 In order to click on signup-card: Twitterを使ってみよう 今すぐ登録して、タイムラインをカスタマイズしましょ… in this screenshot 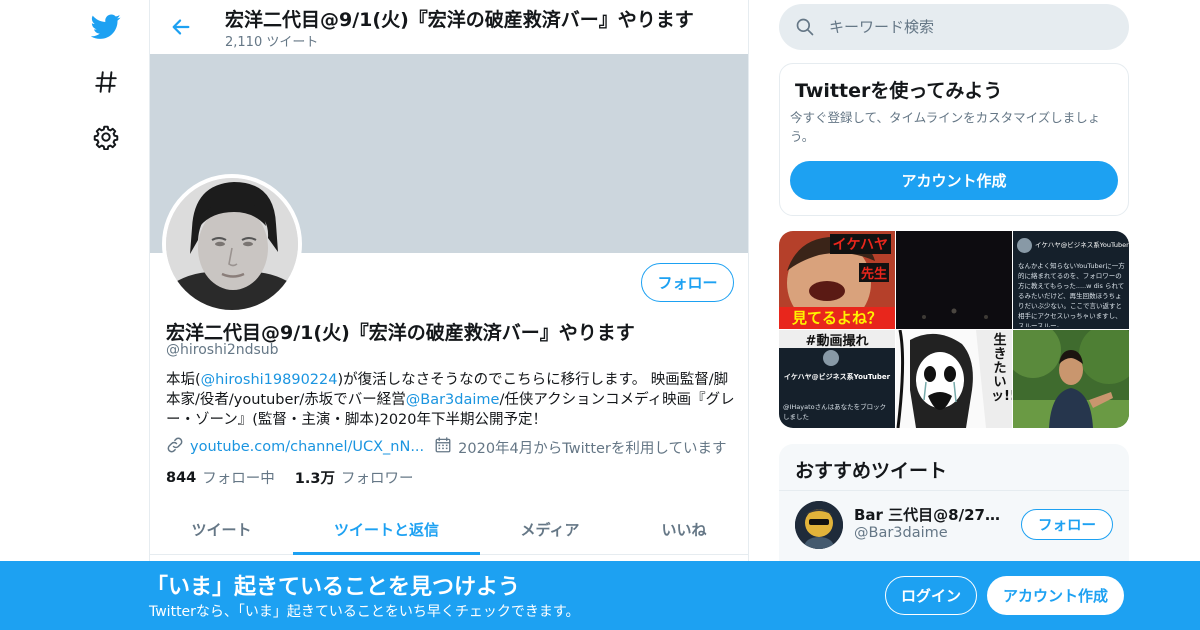, I will do `click(954, 139)`.